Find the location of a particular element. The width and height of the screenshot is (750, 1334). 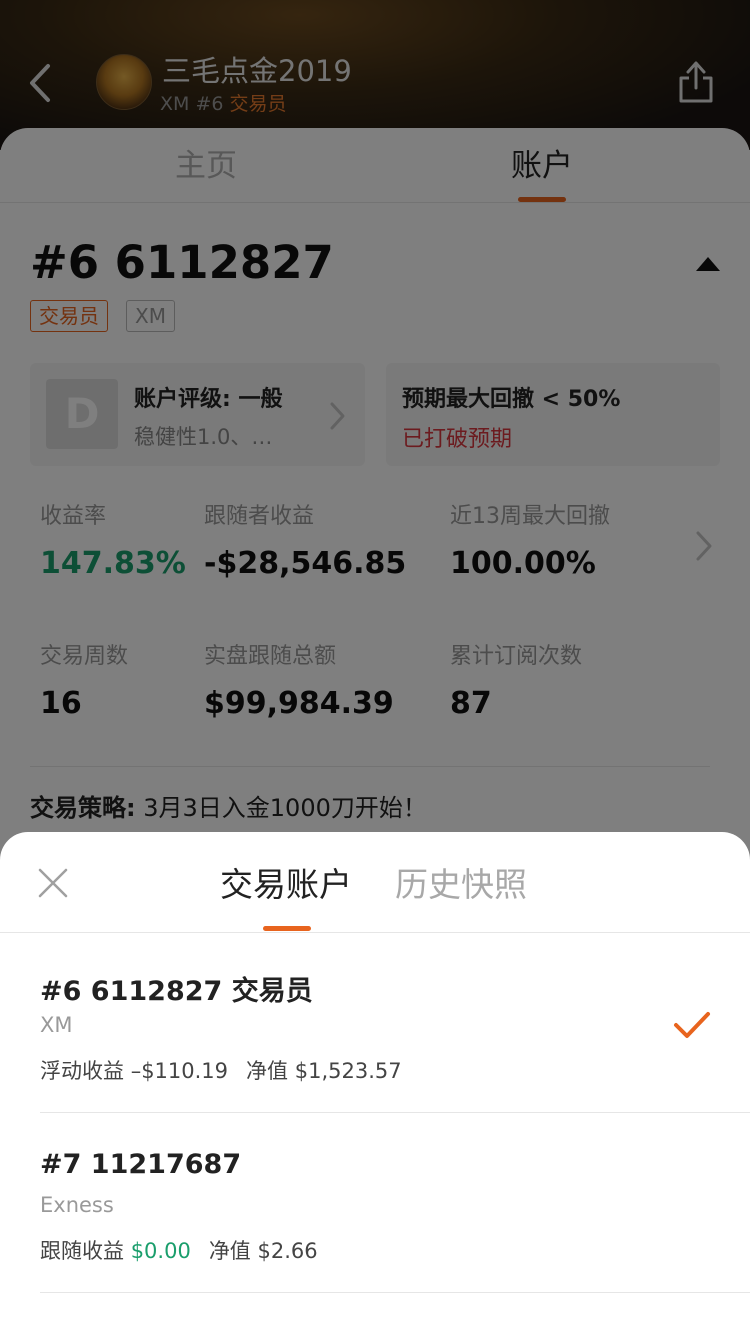

metric-value: $2.66 is located at coordinates (287, 1251).